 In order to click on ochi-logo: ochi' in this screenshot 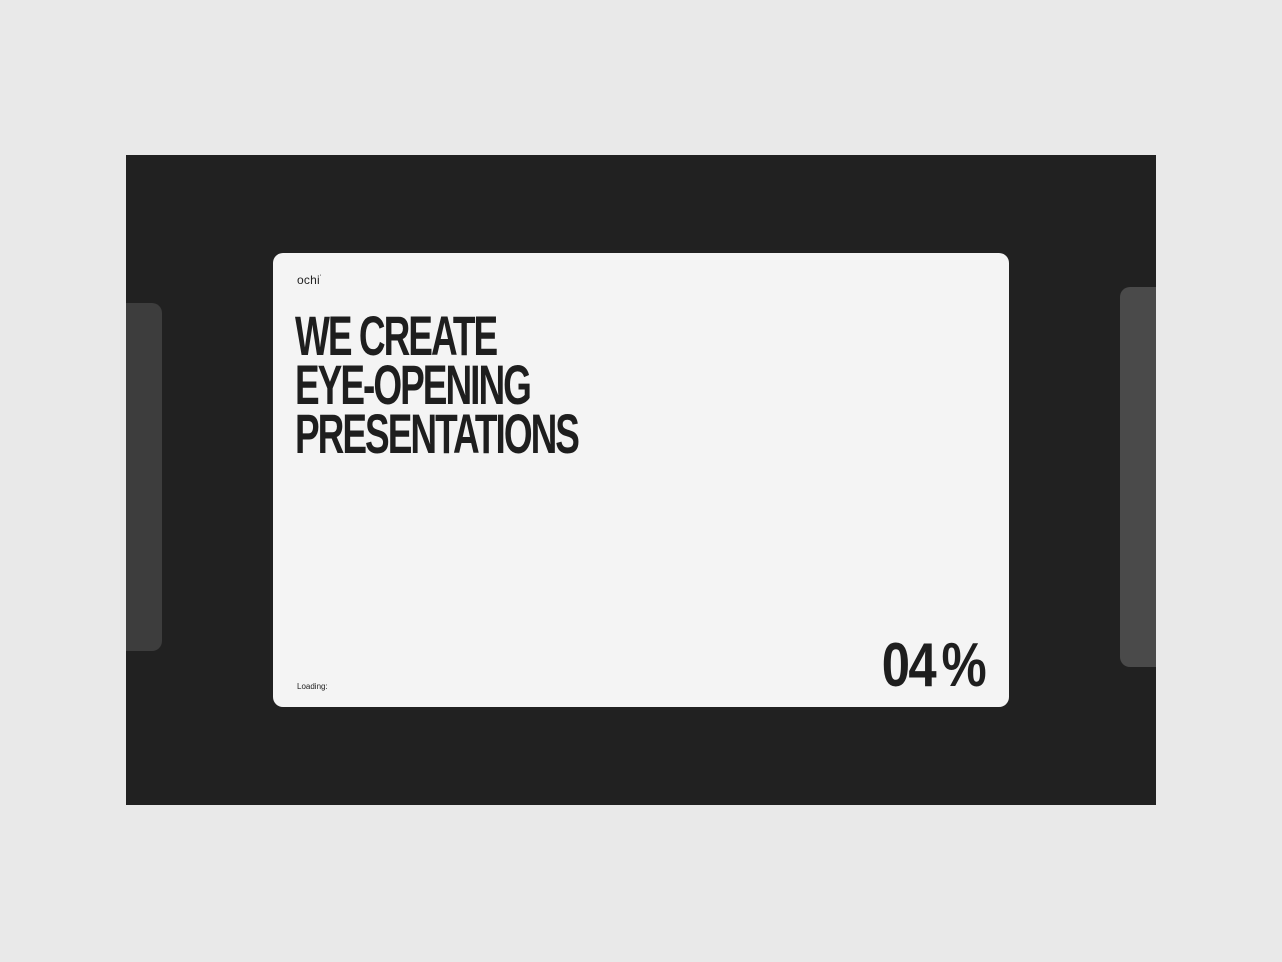, I will do `click(309, 280)`.